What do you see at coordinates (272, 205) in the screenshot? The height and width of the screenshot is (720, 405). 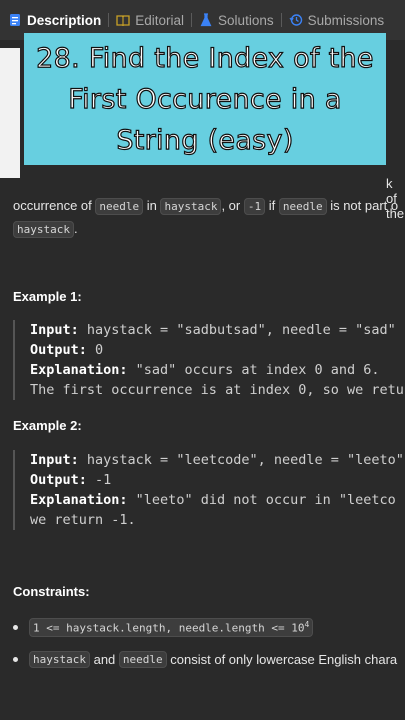 I see `text-fragment: if` at bounding box center [272, 205].